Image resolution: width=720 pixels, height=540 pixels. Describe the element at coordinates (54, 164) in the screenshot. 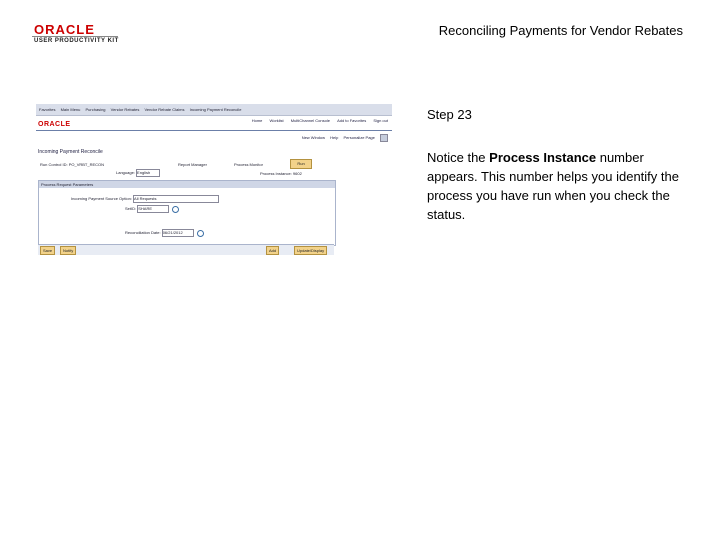

I see `run-control-label: Run Control ID:` at that location.